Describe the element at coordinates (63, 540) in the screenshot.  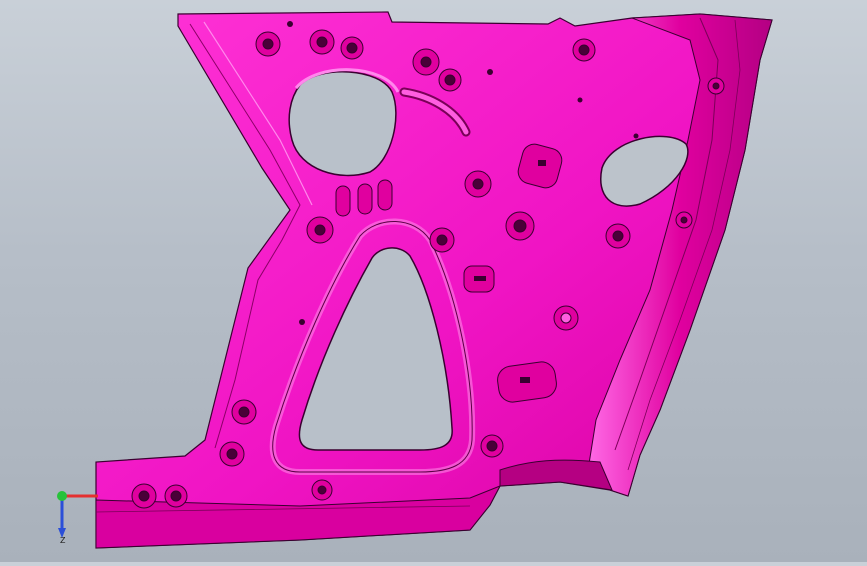
I see `z-axis-label: Z` at that location.